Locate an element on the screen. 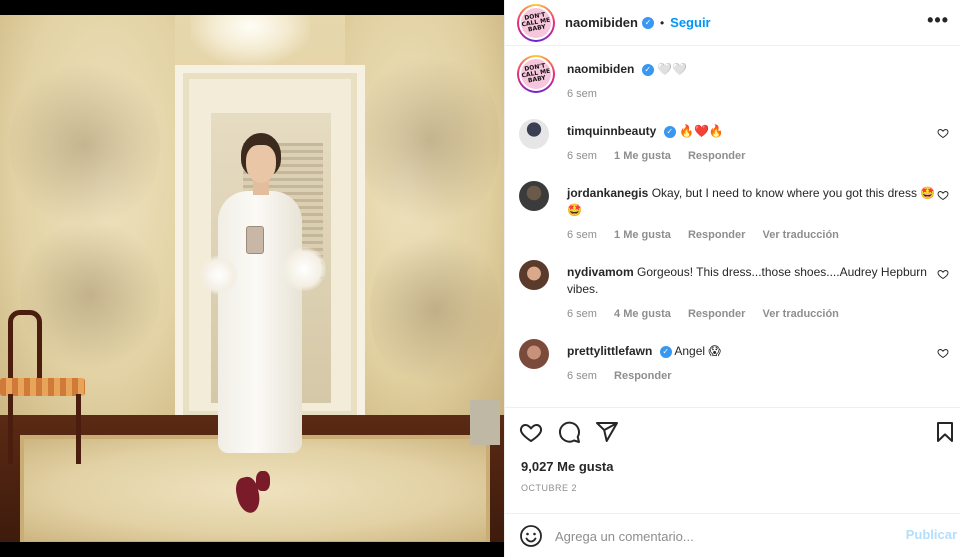  author-username: naomibiden is located at coordinates (601, 22).